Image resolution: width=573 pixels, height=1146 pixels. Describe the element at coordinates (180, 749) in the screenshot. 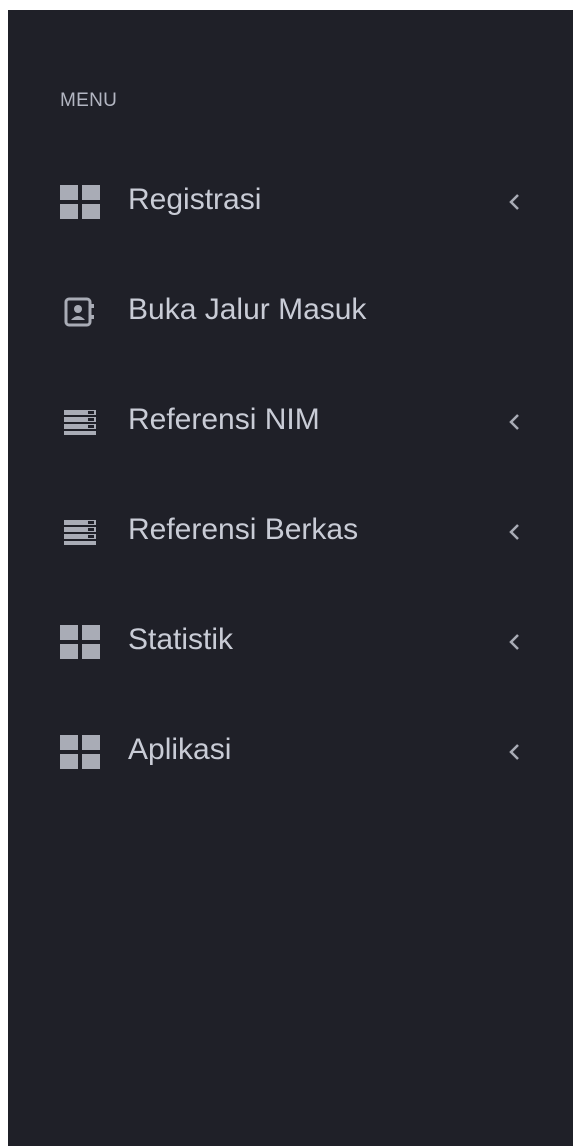

I see `sidebar-item-label: Aplikasi` at that location.